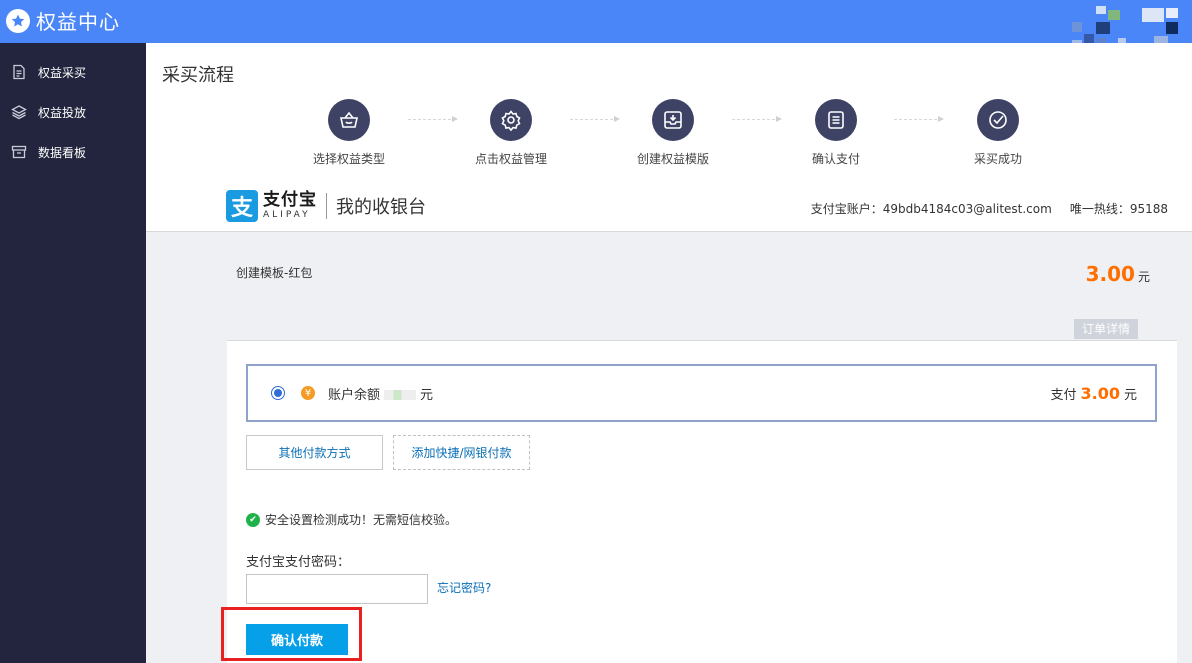  Describe the element at coordinates (287, 215) in the screenshot. I see `alipay-logo-en: ALIPAY` at that location.